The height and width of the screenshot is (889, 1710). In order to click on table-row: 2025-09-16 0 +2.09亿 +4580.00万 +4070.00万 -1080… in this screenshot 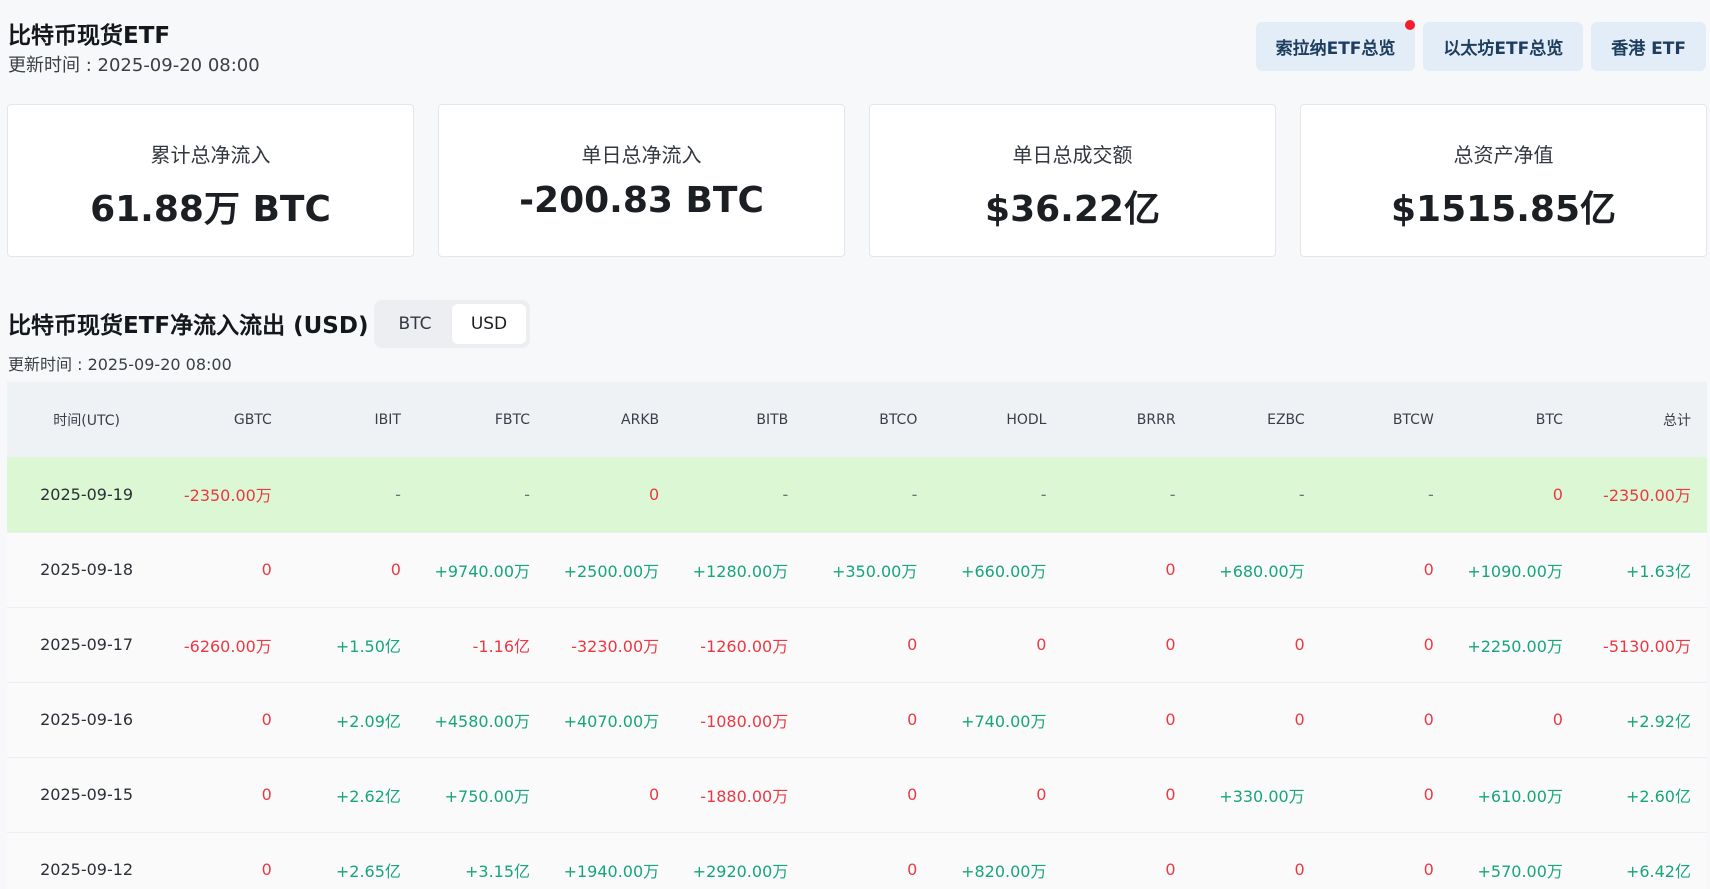, I will do `click(857, 719)`.